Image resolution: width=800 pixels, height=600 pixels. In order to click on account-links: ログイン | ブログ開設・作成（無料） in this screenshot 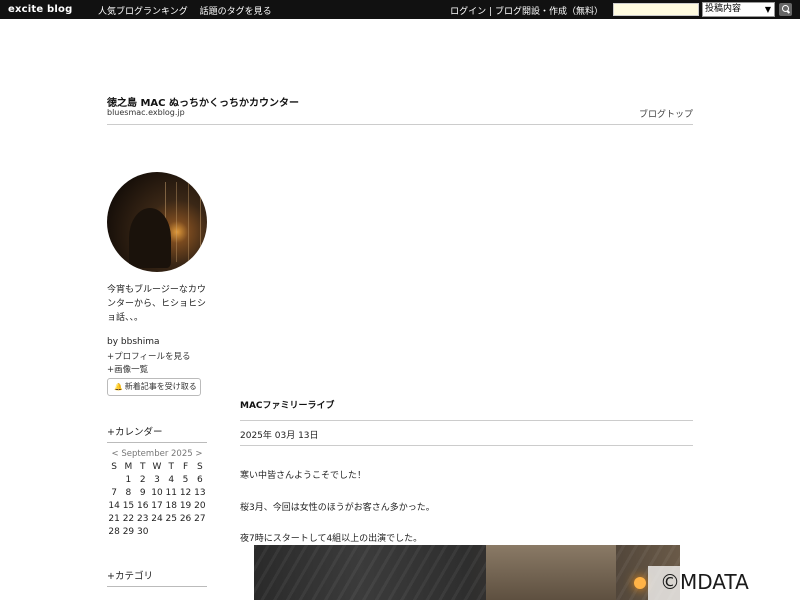, I will do `click(526, 10)`.